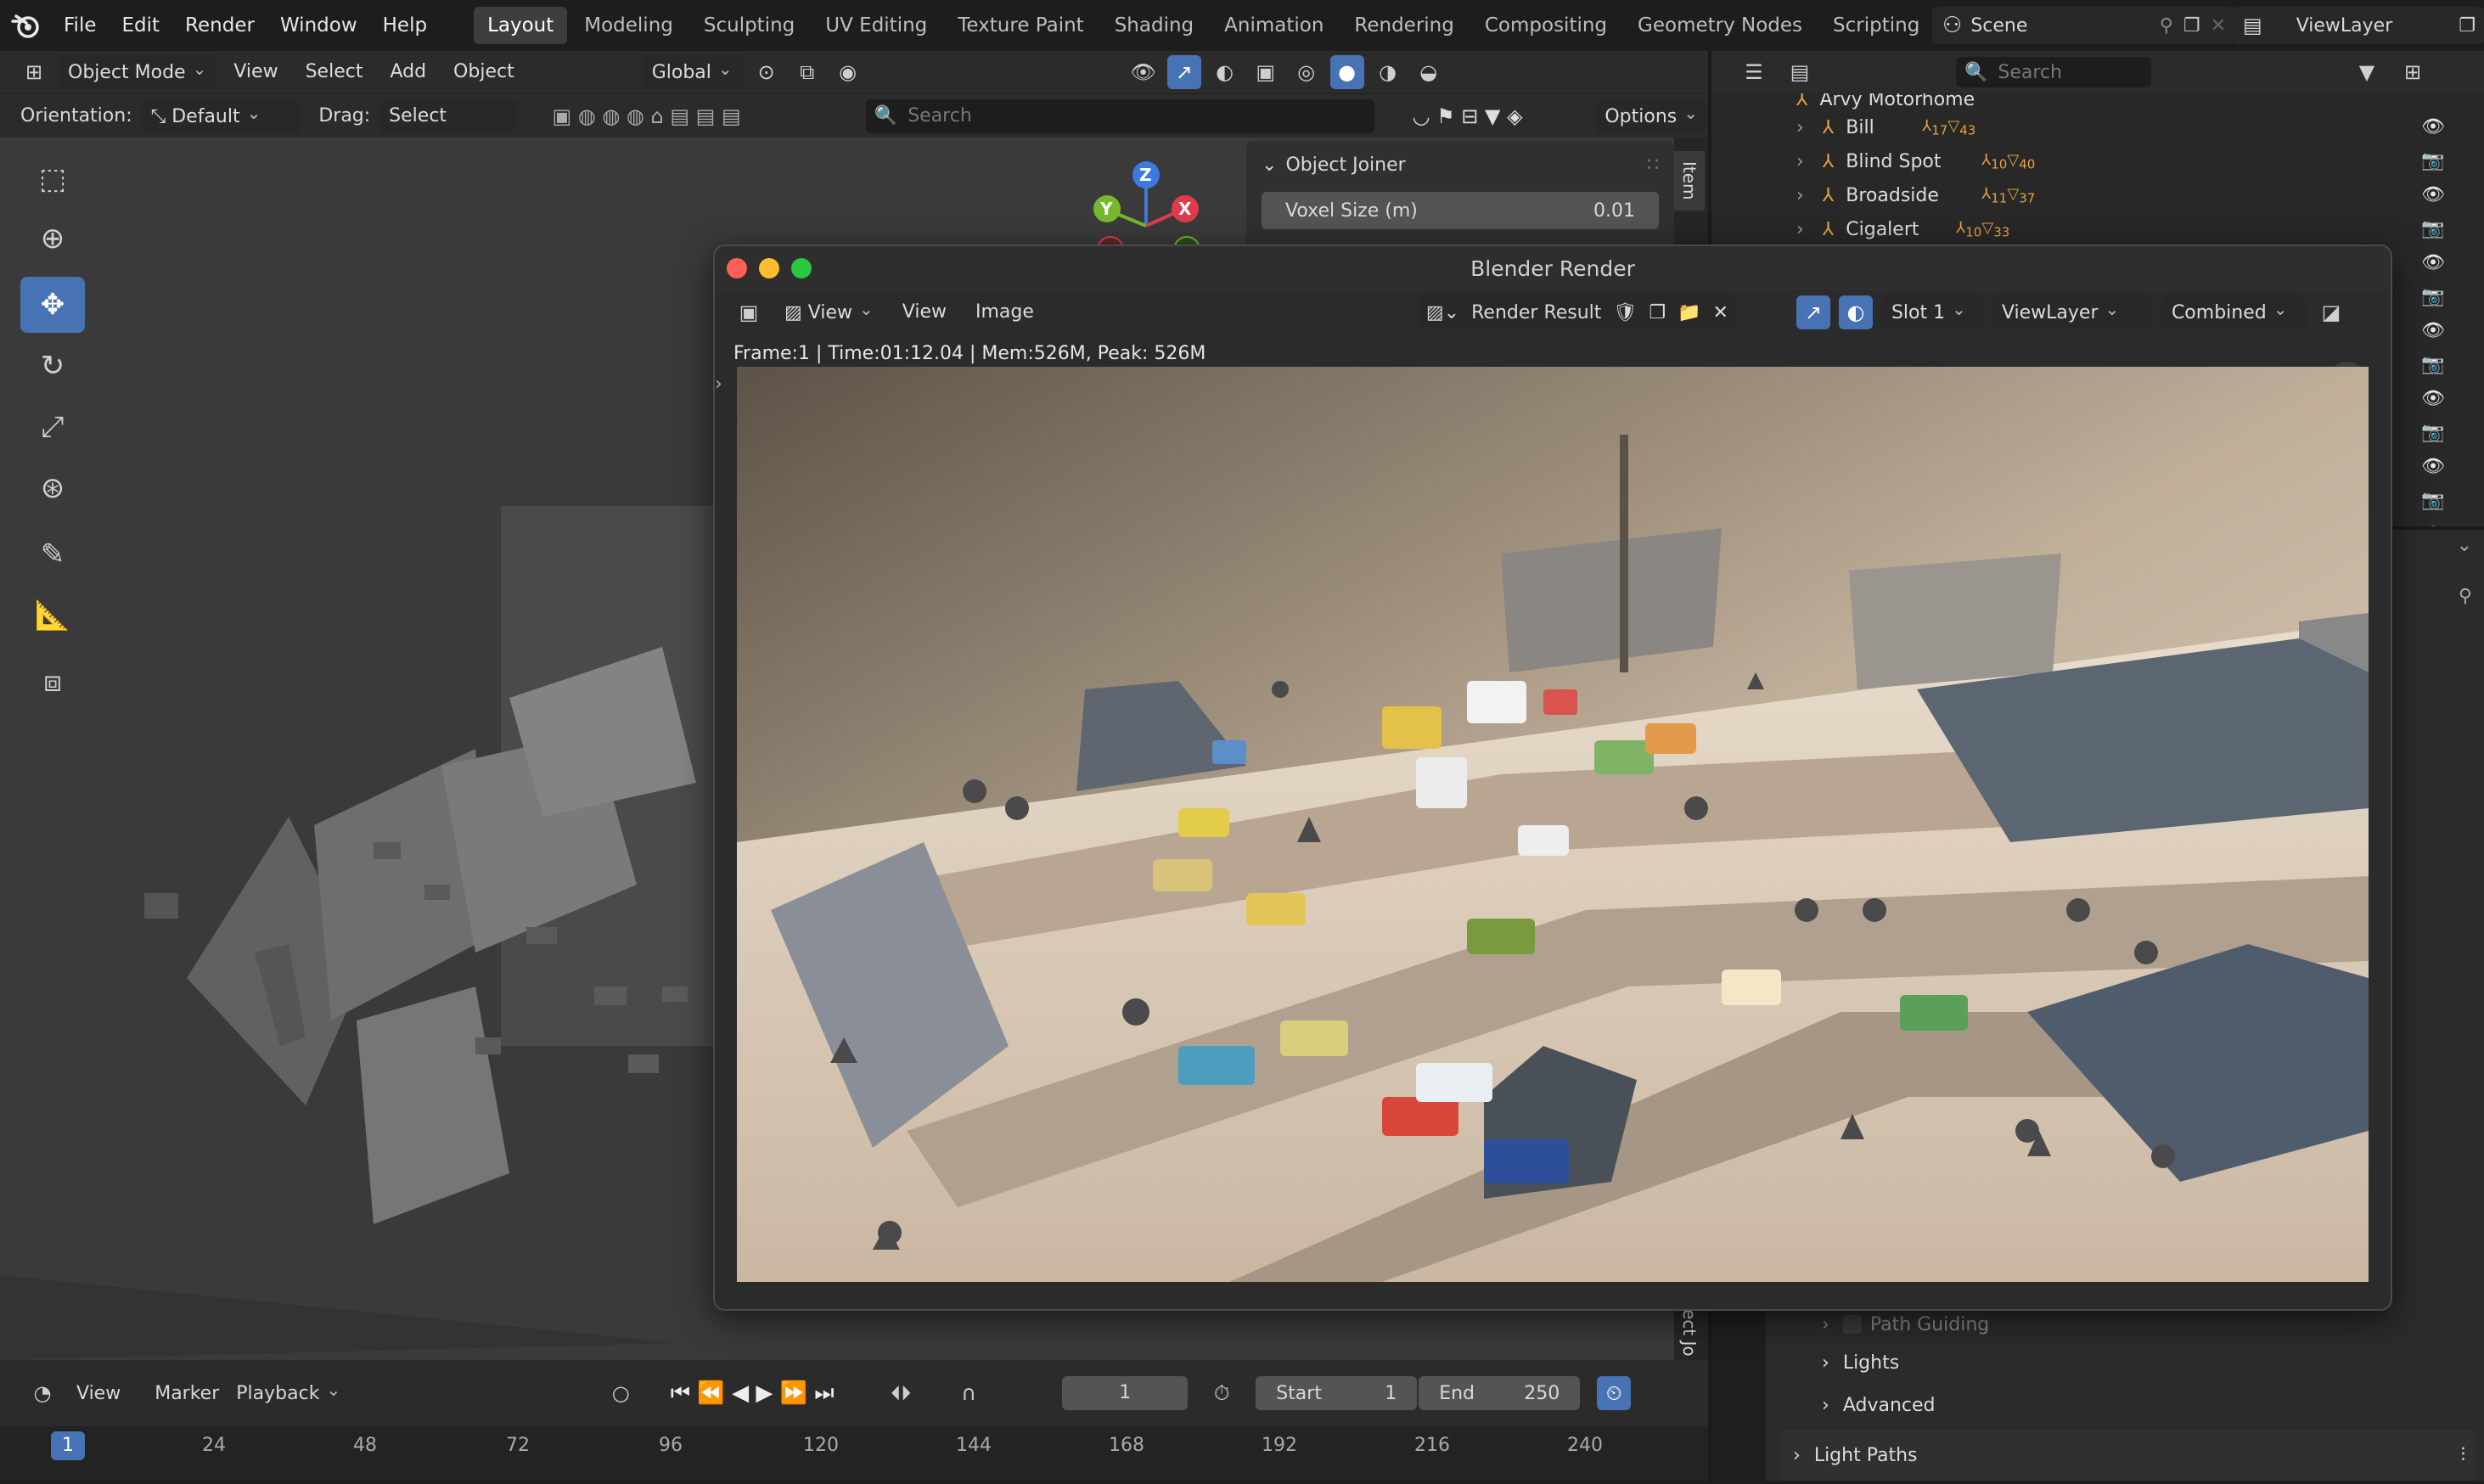 This screenshot has width=2484, height=1484. What do you see at coordinates (1813, 312) in the screenshot?
I see `gizmo-icon: ↗` at bounding box center [1813, 312].